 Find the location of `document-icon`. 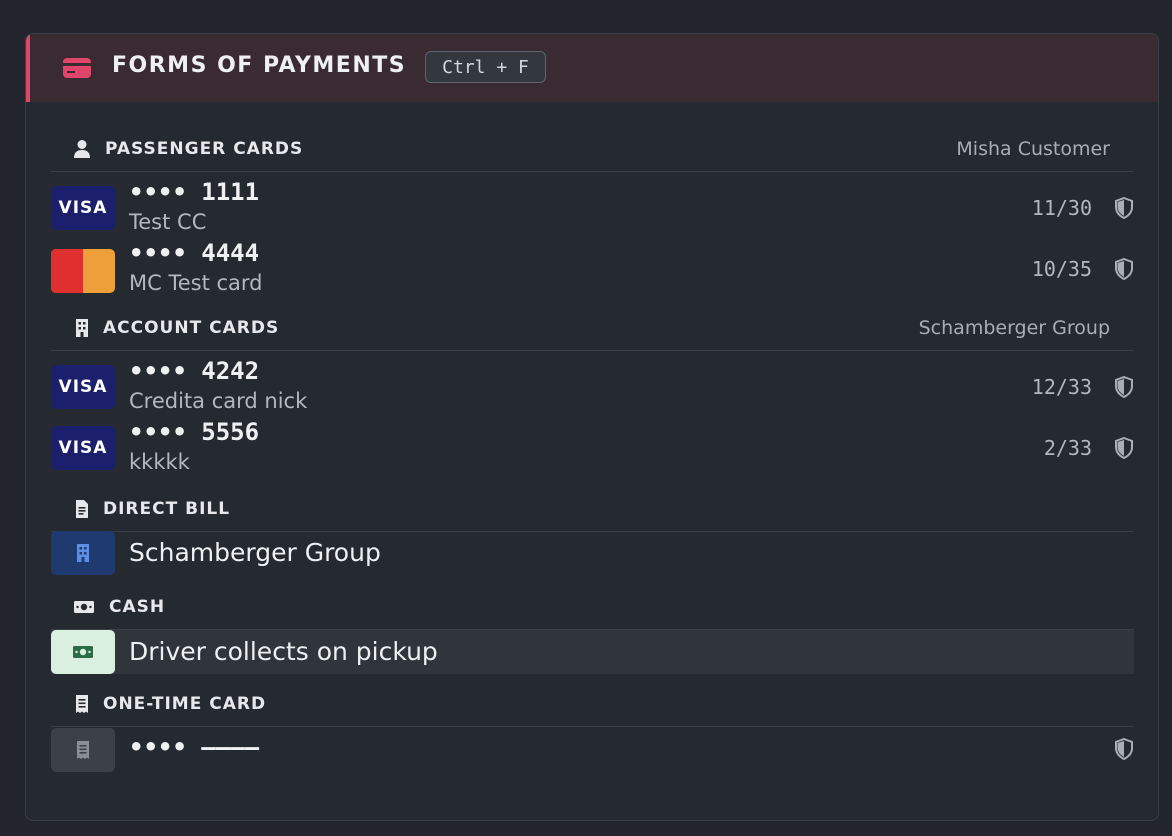

document-icon is located at coordinates (82, 509).